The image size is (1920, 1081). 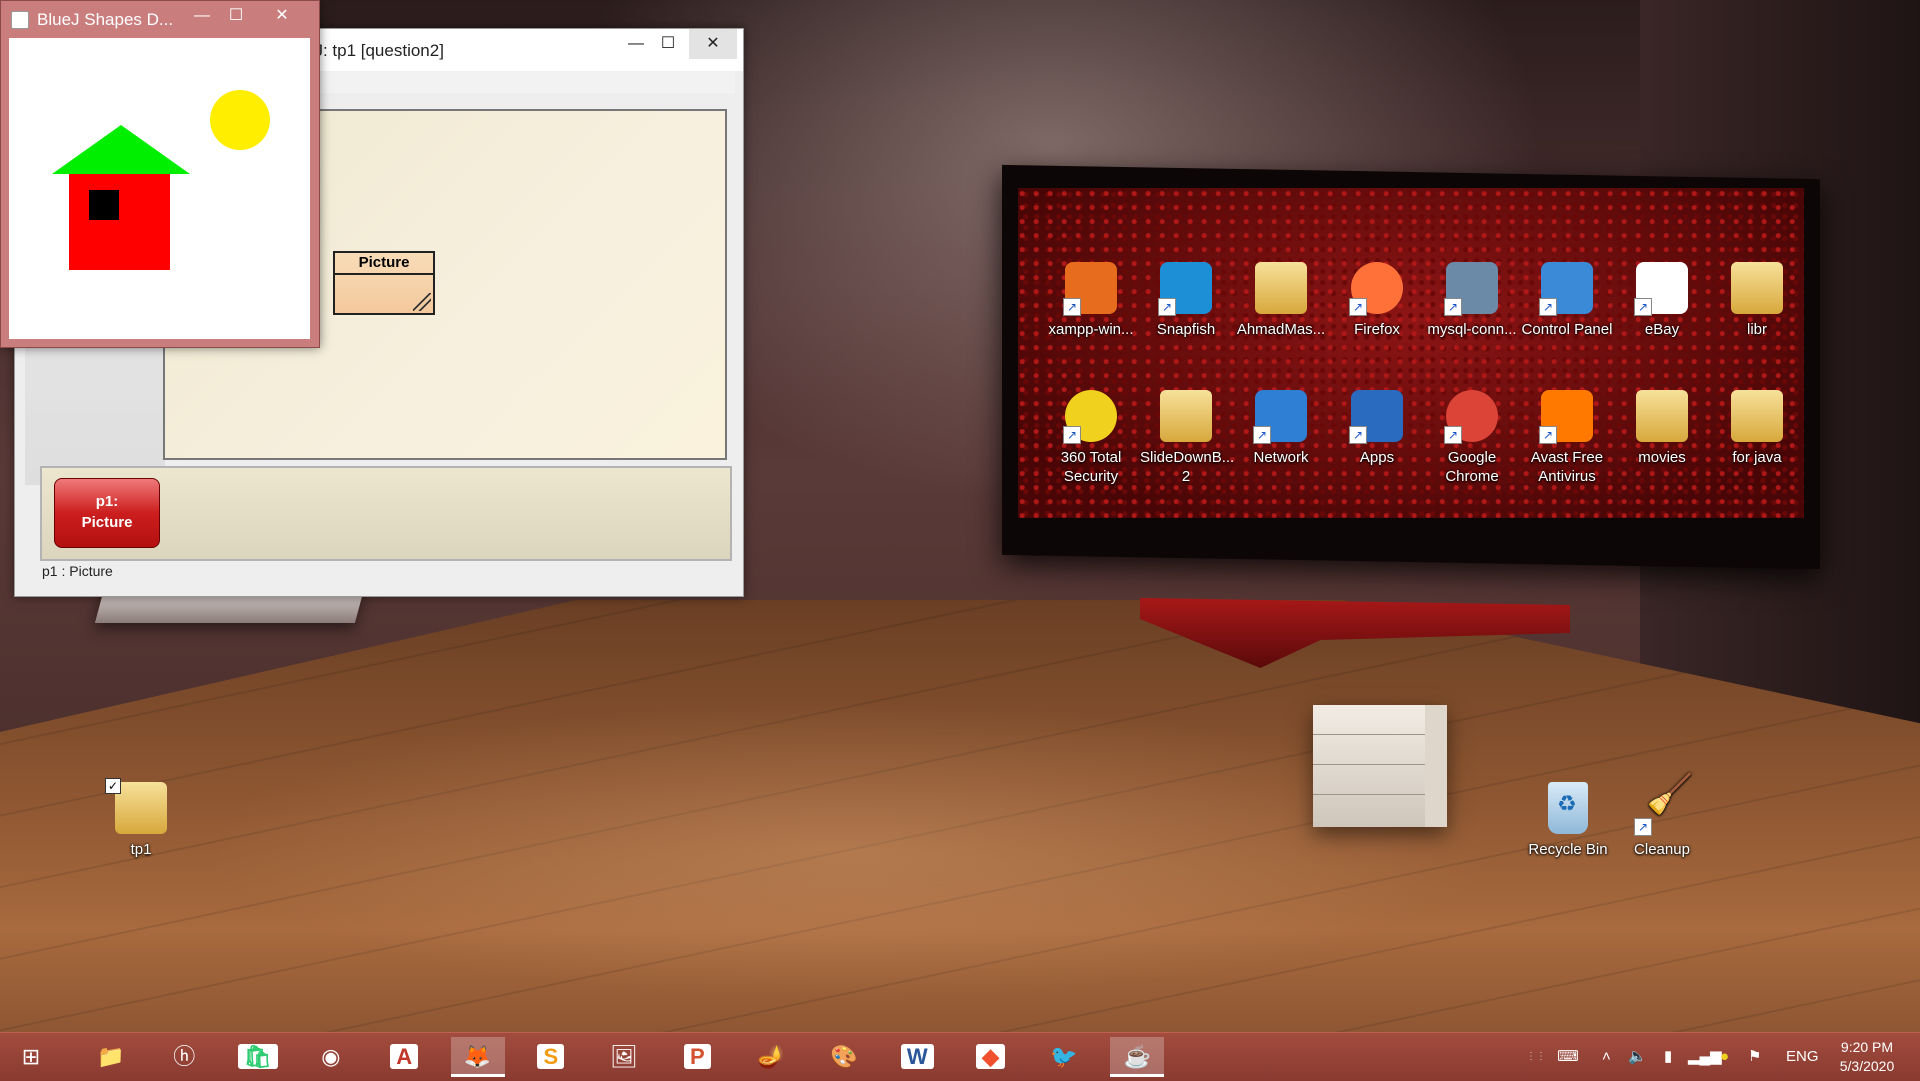 I want to click on taskbar-photo-button: 🖼, so click(x=624, y=1057).